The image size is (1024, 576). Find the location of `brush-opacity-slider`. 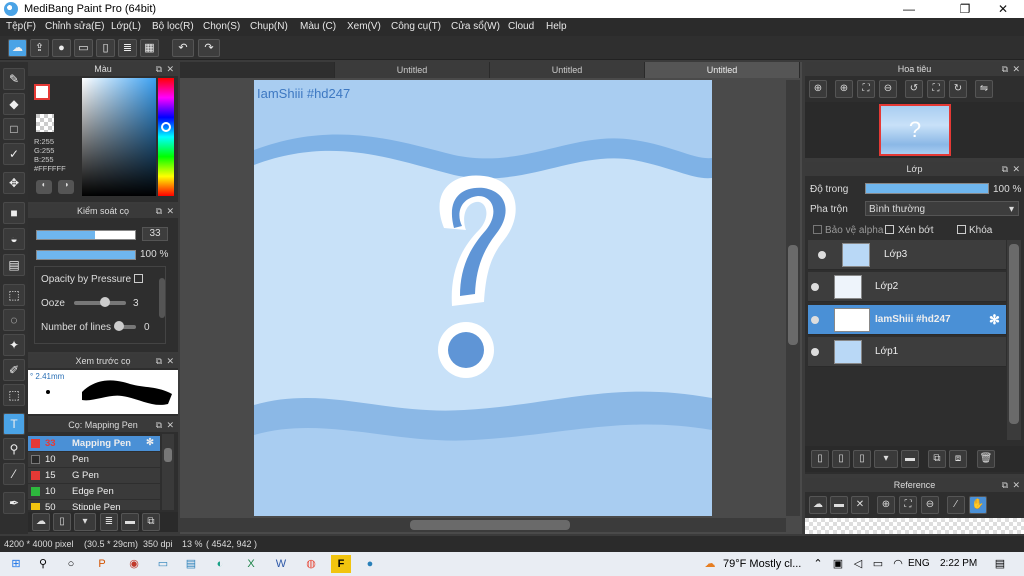

brush-opacity-slider is located at coordinates (86, 255).